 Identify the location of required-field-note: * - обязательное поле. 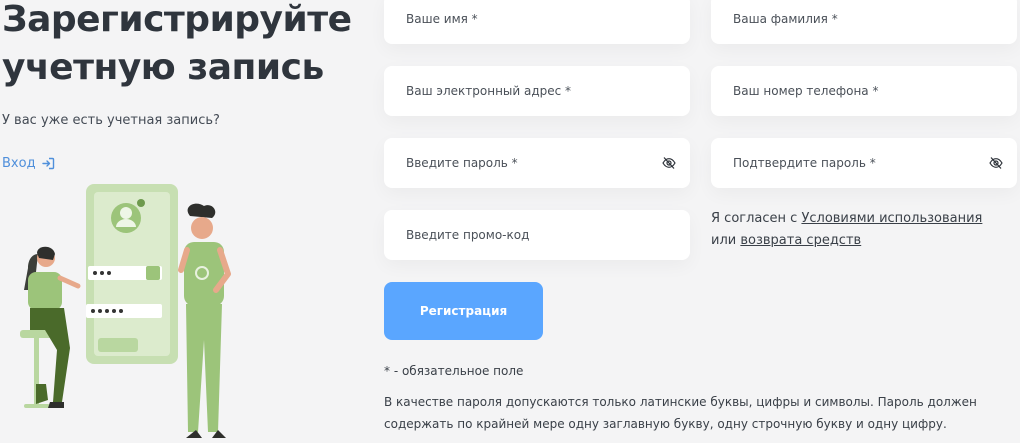
(454, 371).